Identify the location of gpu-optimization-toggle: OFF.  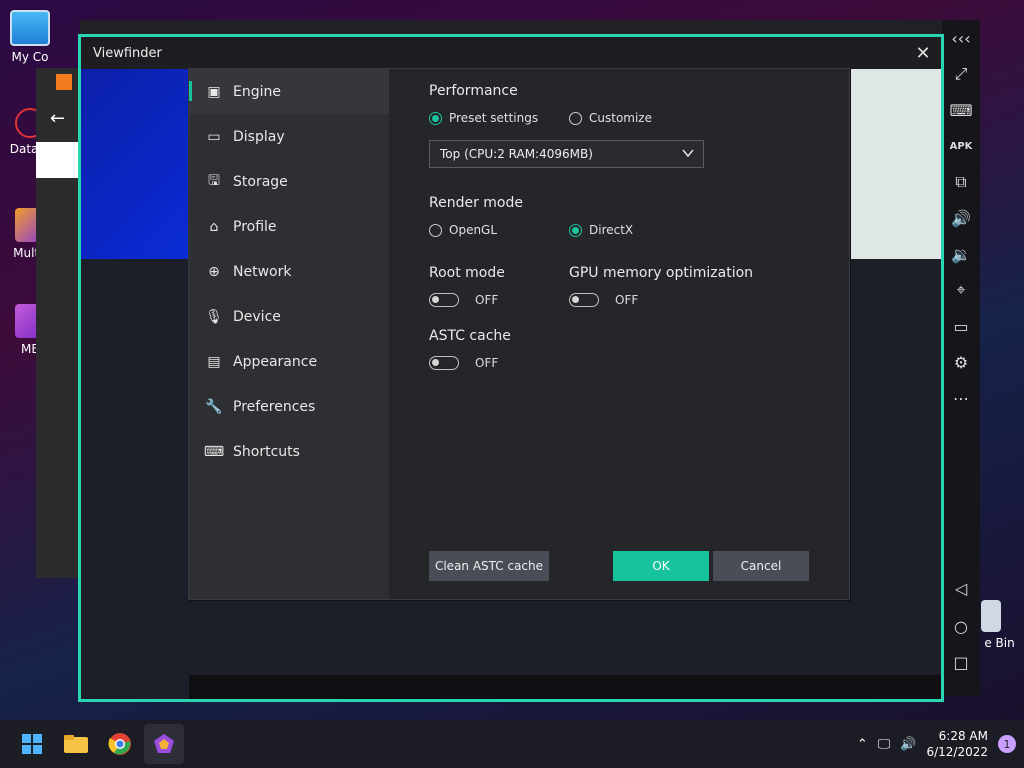
(603, 300).